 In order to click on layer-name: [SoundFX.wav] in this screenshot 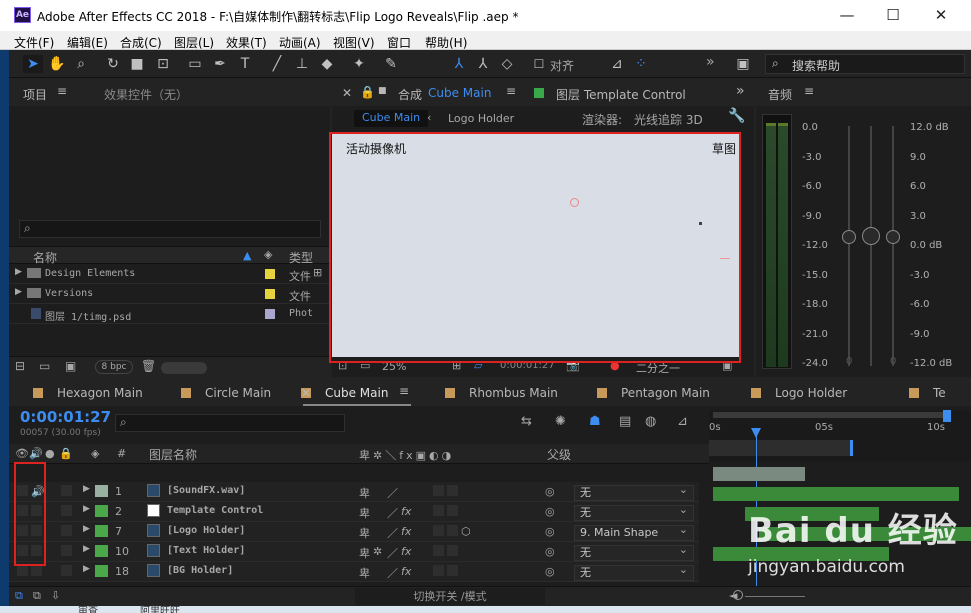, I will do `click(206, 490)`.